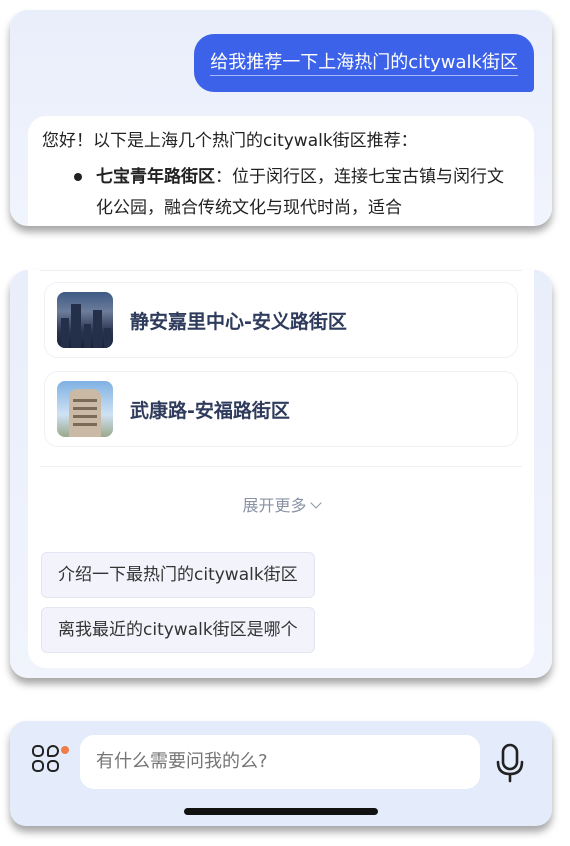 This screenshot has height=846, width=570. What do you see at coordinates (315, 503) in the screenshot?
I see `chevron-down-icon` at bounding box center [315, 503].